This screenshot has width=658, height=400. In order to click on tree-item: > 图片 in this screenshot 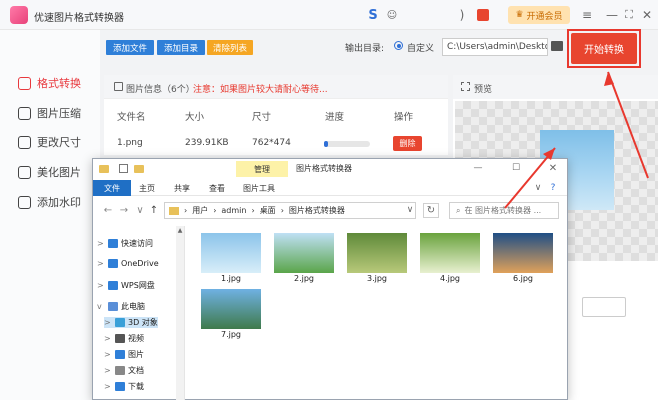, I will do `click(124, 354)`.